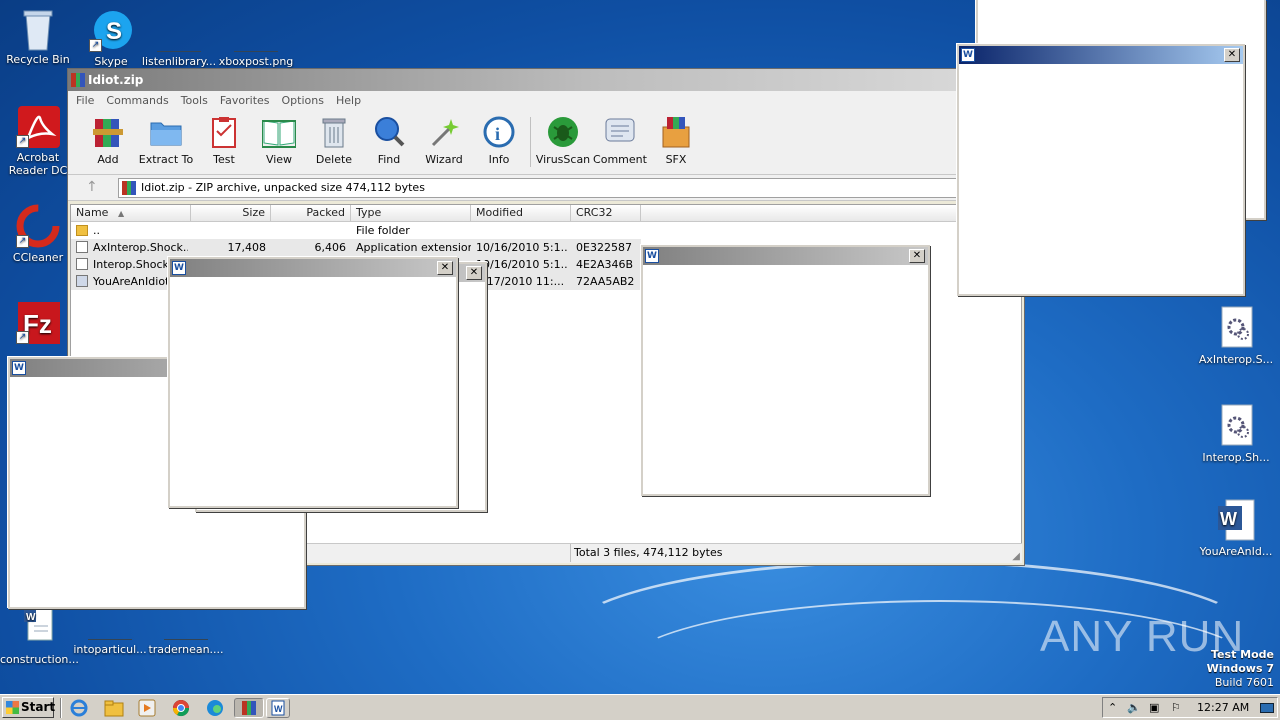 The image size is (1280, 720). Describe the element at coordinates (82, 247) in the screenshot. I see `dll-file-icon` at that location.